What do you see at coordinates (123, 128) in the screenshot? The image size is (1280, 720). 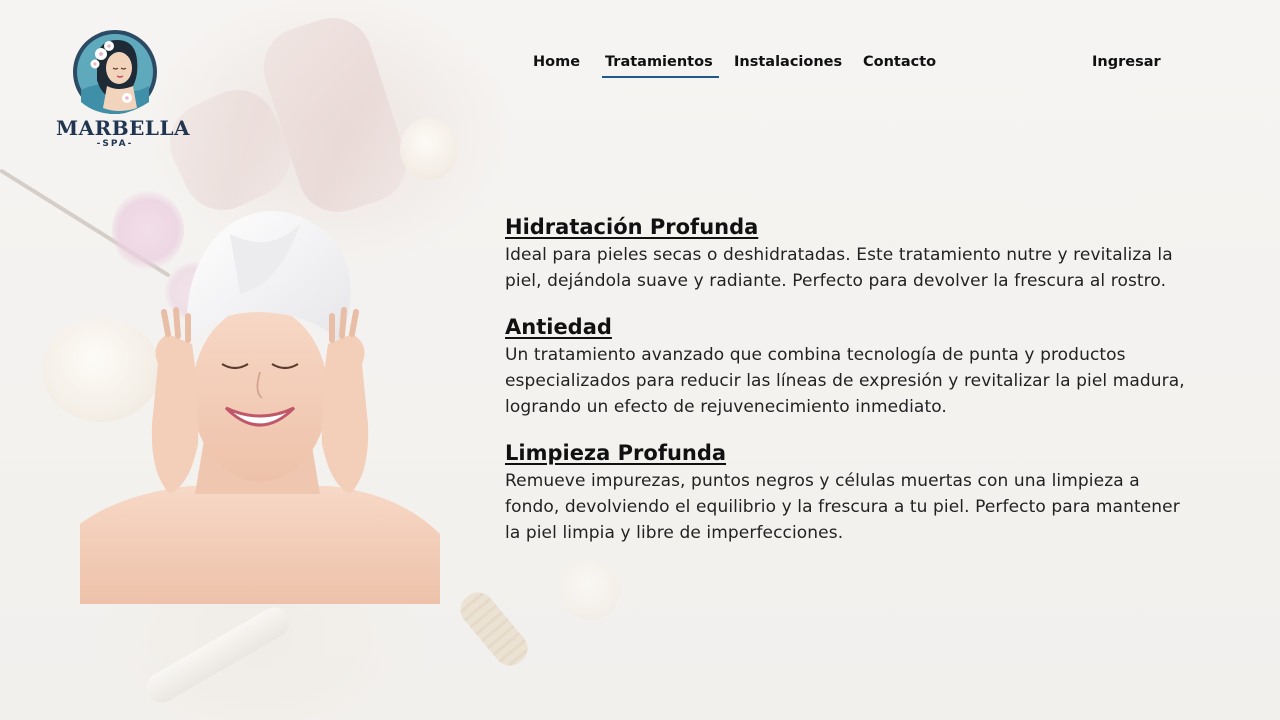 I see `brand-name: MARBELLA` at bounding box center [123, 128].